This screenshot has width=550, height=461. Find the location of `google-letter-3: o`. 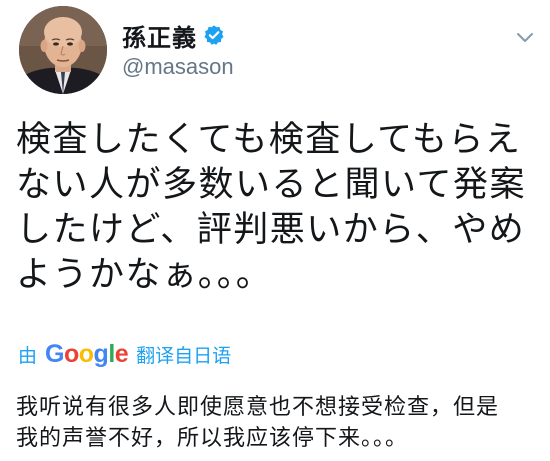

google-letter-3: o is located at coordinates (86, 354).